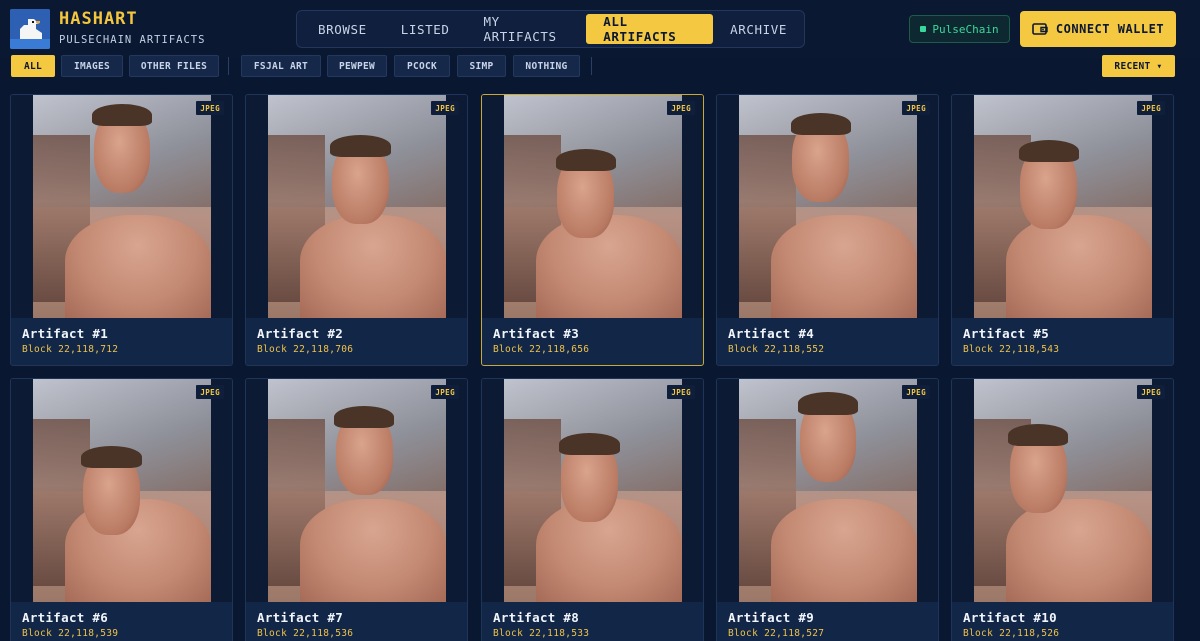 This screenshot has width=1200, height=641. I want to click on brand-title: HASHART, so click(98, 19).